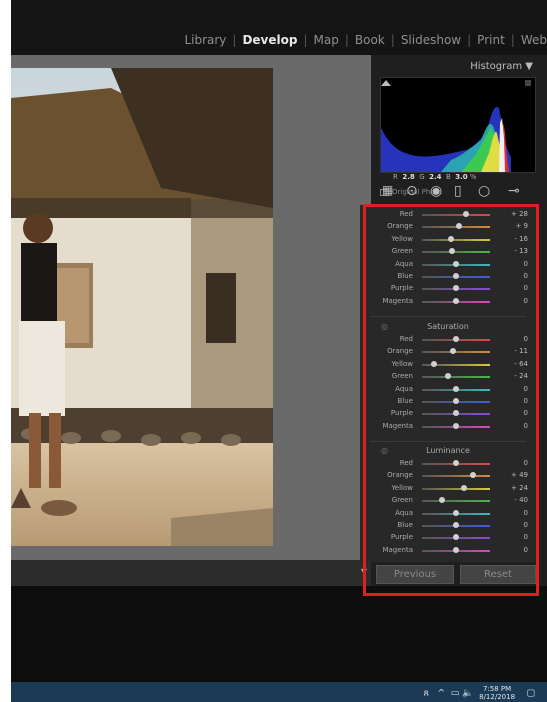  What do you see at coordinates (514, 191) in the screenshot?
I see `adjustment-brush-icon: ⊸` at bounding box center [514, 191].